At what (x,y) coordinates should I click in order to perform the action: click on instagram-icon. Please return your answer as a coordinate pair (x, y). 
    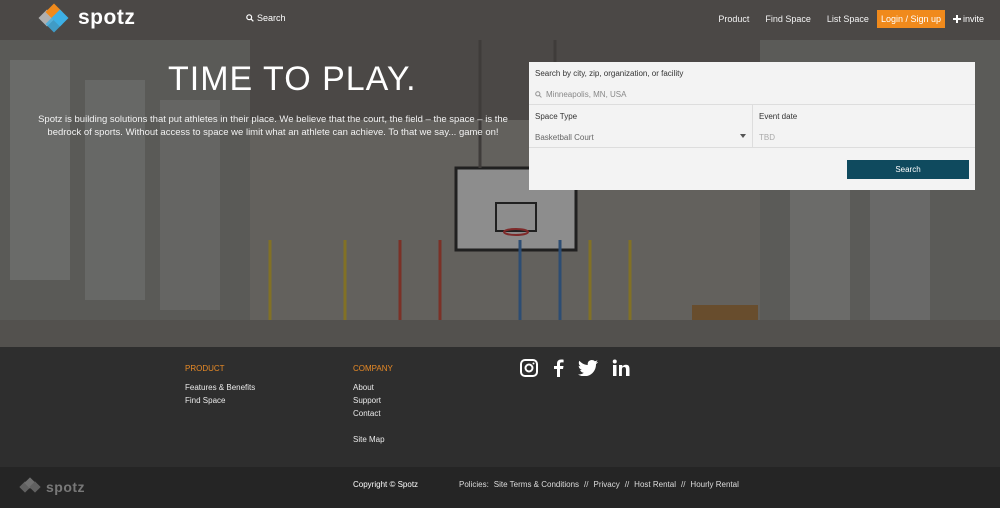
    Looking at the image, I should click on (529, 368).